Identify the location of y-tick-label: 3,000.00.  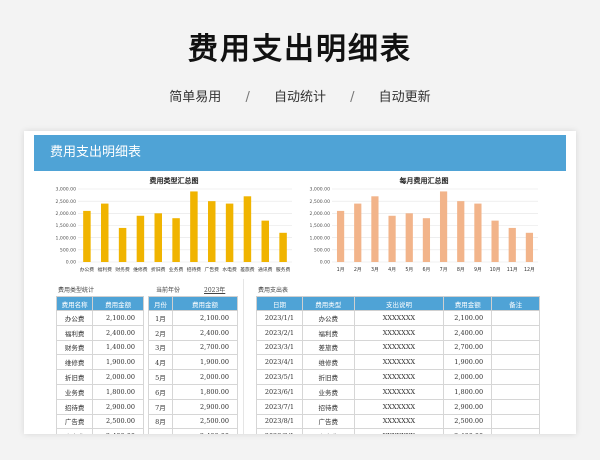
(320, 190).